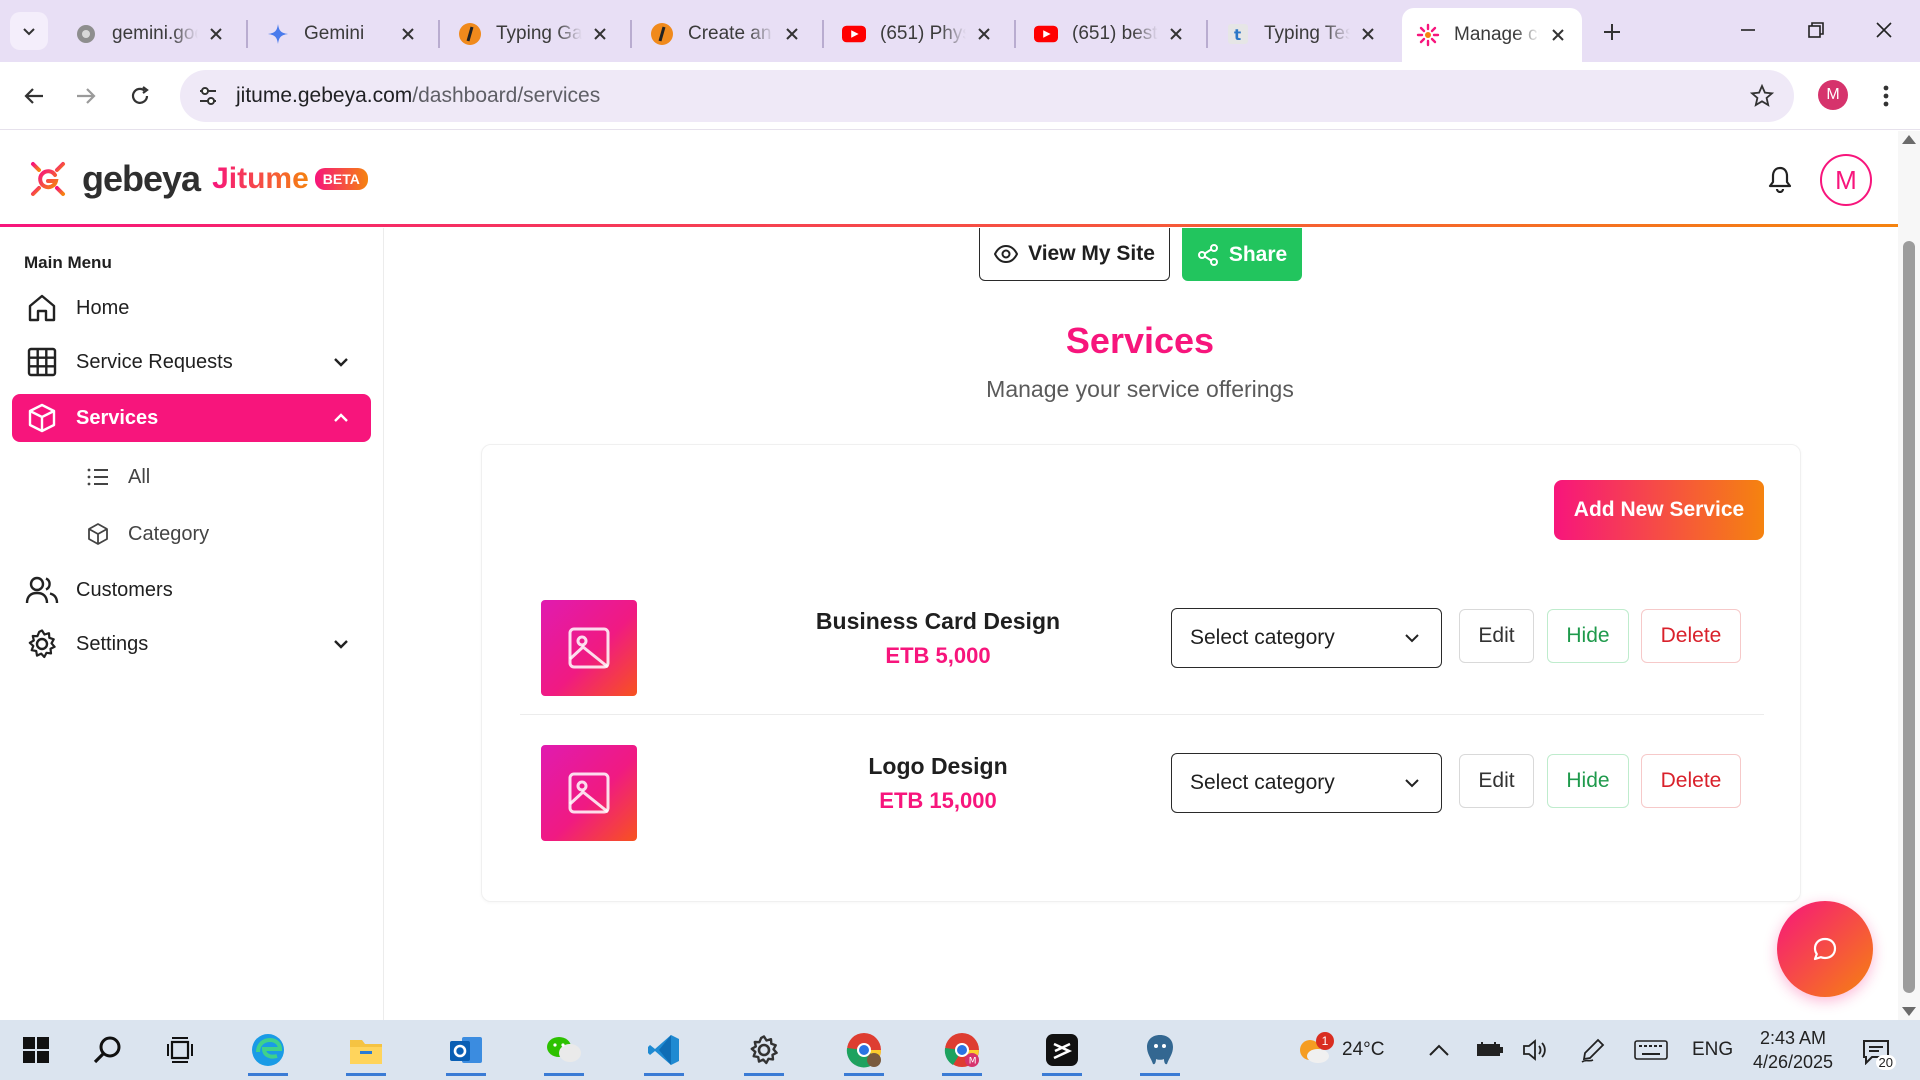  I want to click on view-my-site-button: View My Site, so click(1074, 254).